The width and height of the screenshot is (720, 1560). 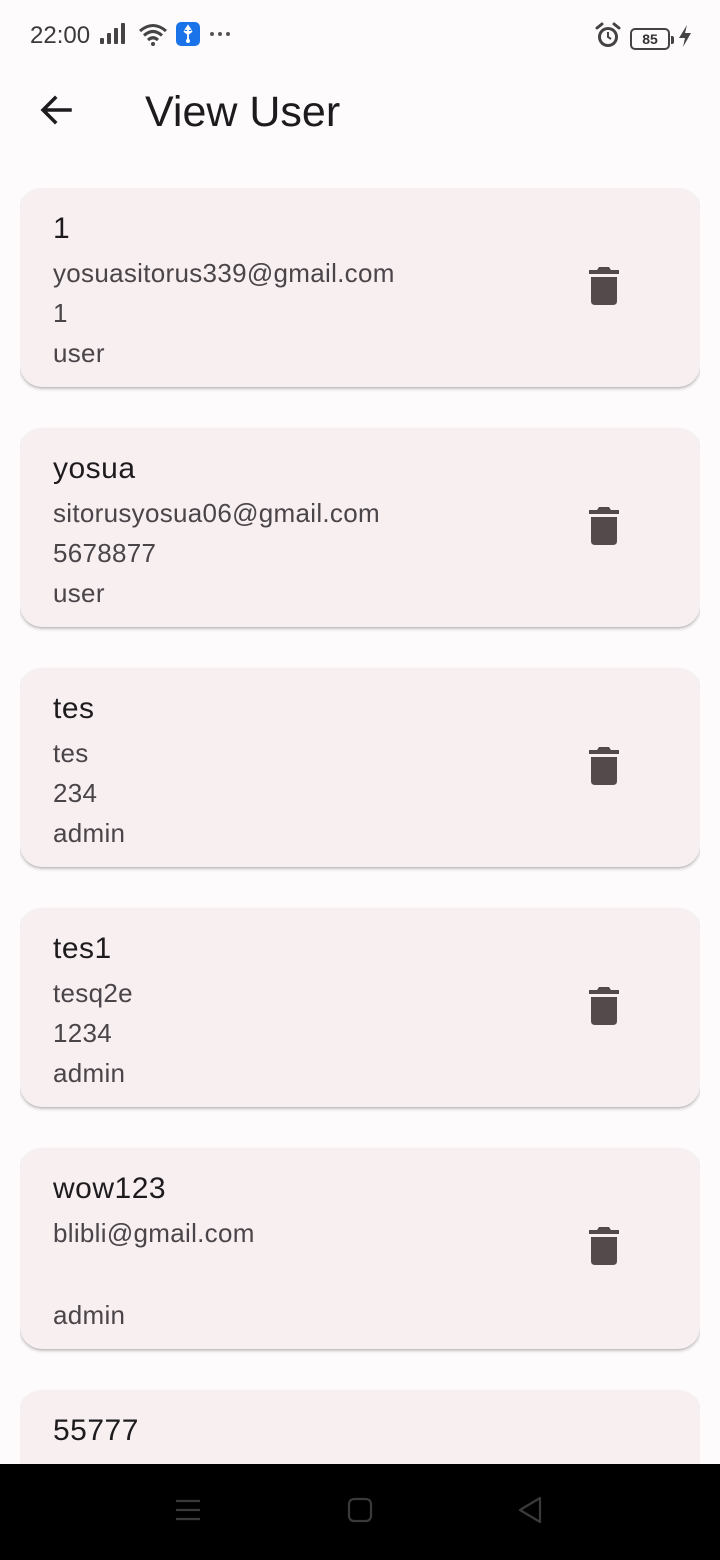 What do you see at coordinates (360, 1007) in the screenshot?
I see `user-card: tes1 tesq2e 1234 admin` at bounding box center [360, 1007].